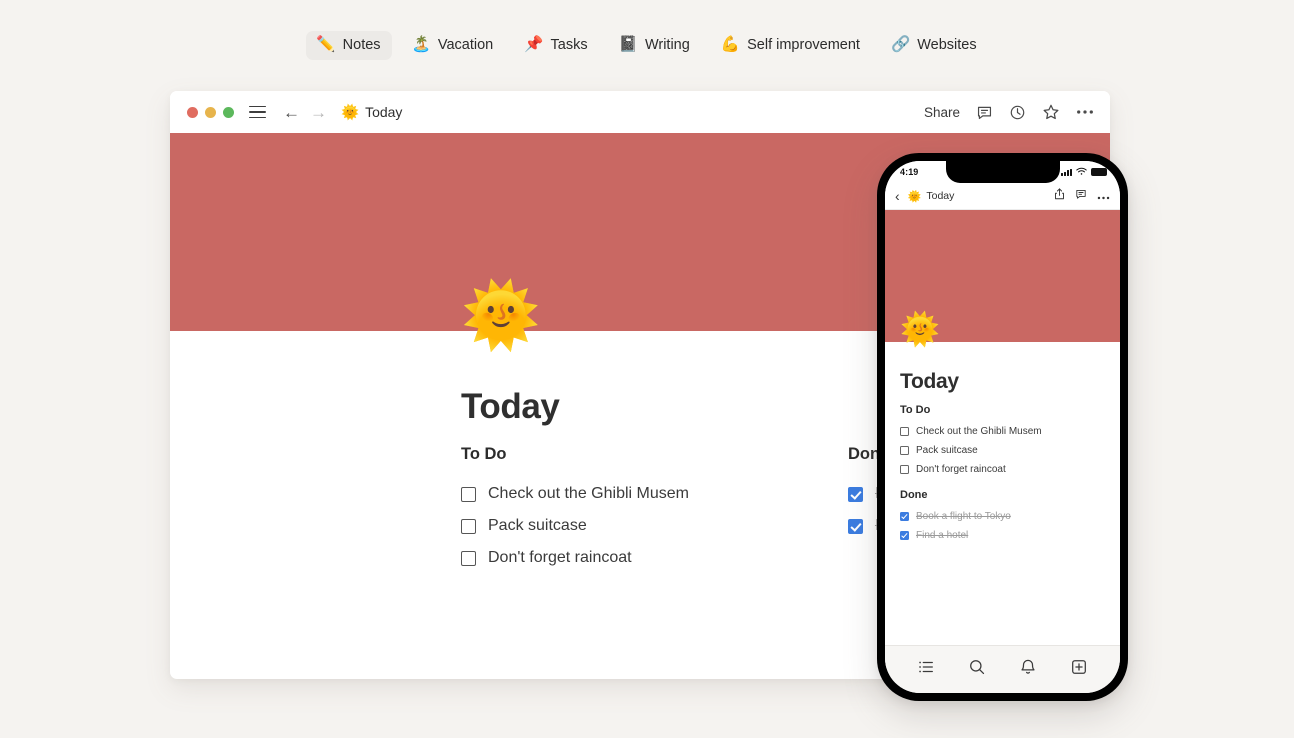 This screenshot has width=1294, height=738. What do you see at coordinates (909, 172) in the screenshot?
I see `status-time: 4:19` at bounding box center [909, 172].